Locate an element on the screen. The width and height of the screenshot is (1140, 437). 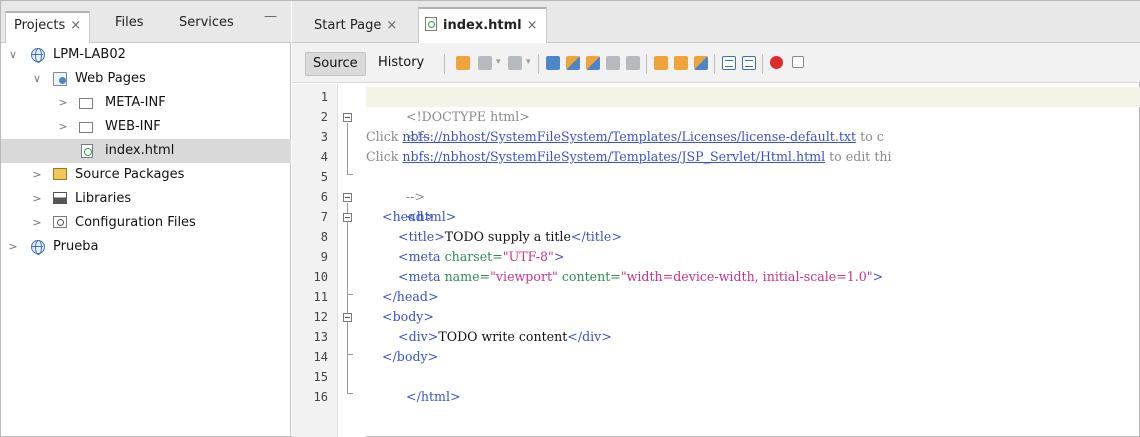
line-number: 5 is located at coordinates (324, 177).